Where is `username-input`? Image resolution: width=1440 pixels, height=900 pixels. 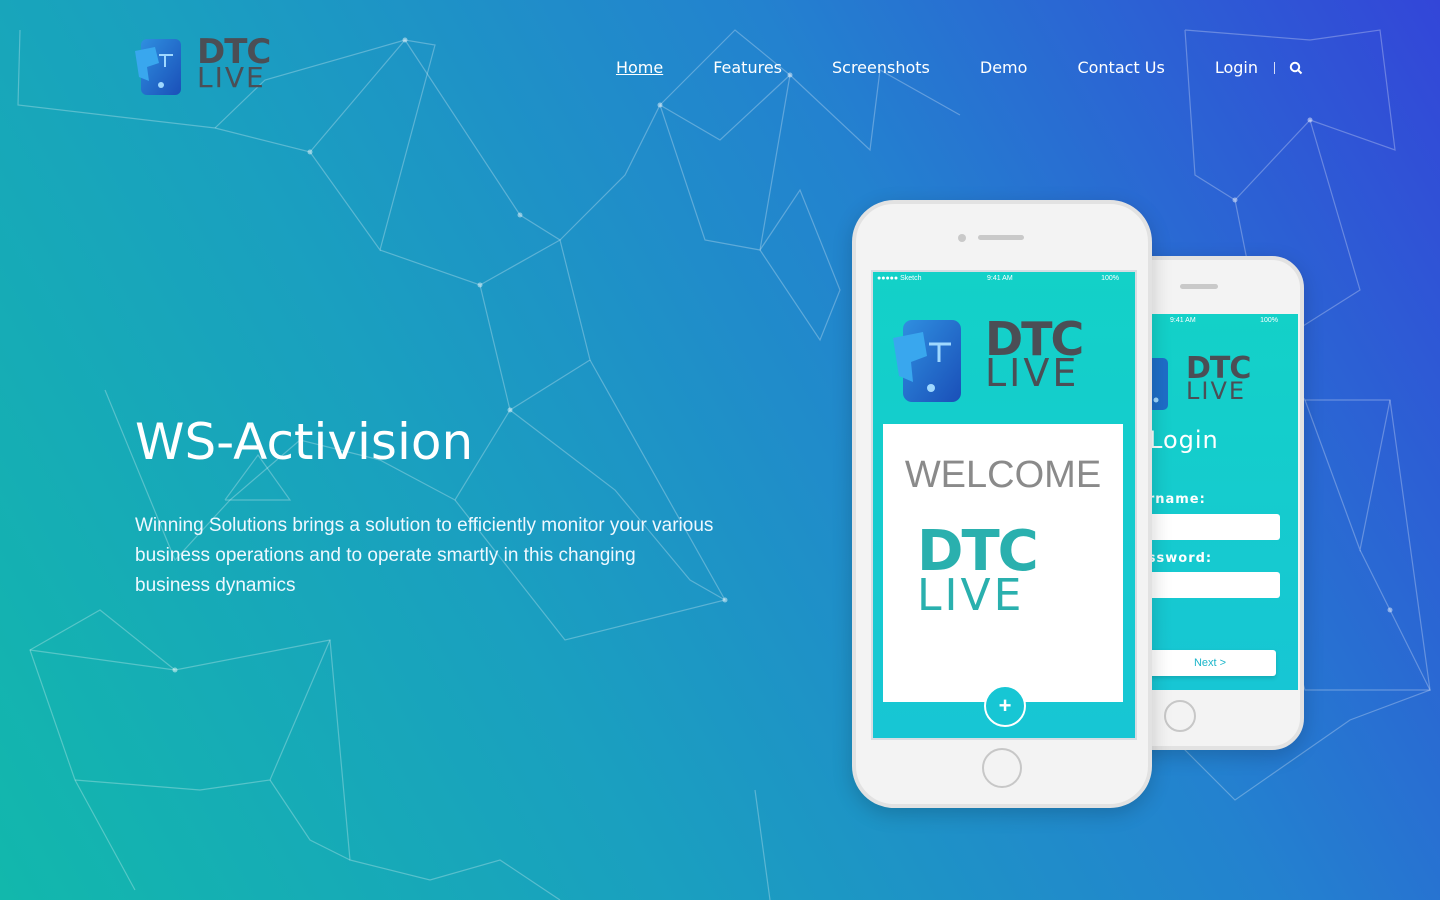
username-input is located at coordinates (1212, 527).